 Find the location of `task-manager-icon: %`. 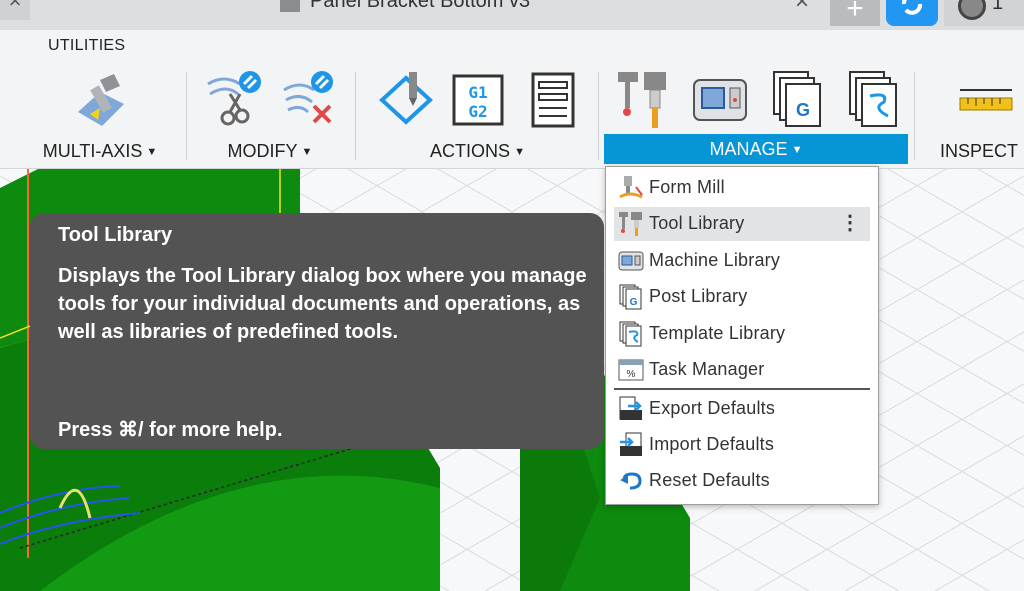

task-manager-icon: % is located at coordinates (631, 370).